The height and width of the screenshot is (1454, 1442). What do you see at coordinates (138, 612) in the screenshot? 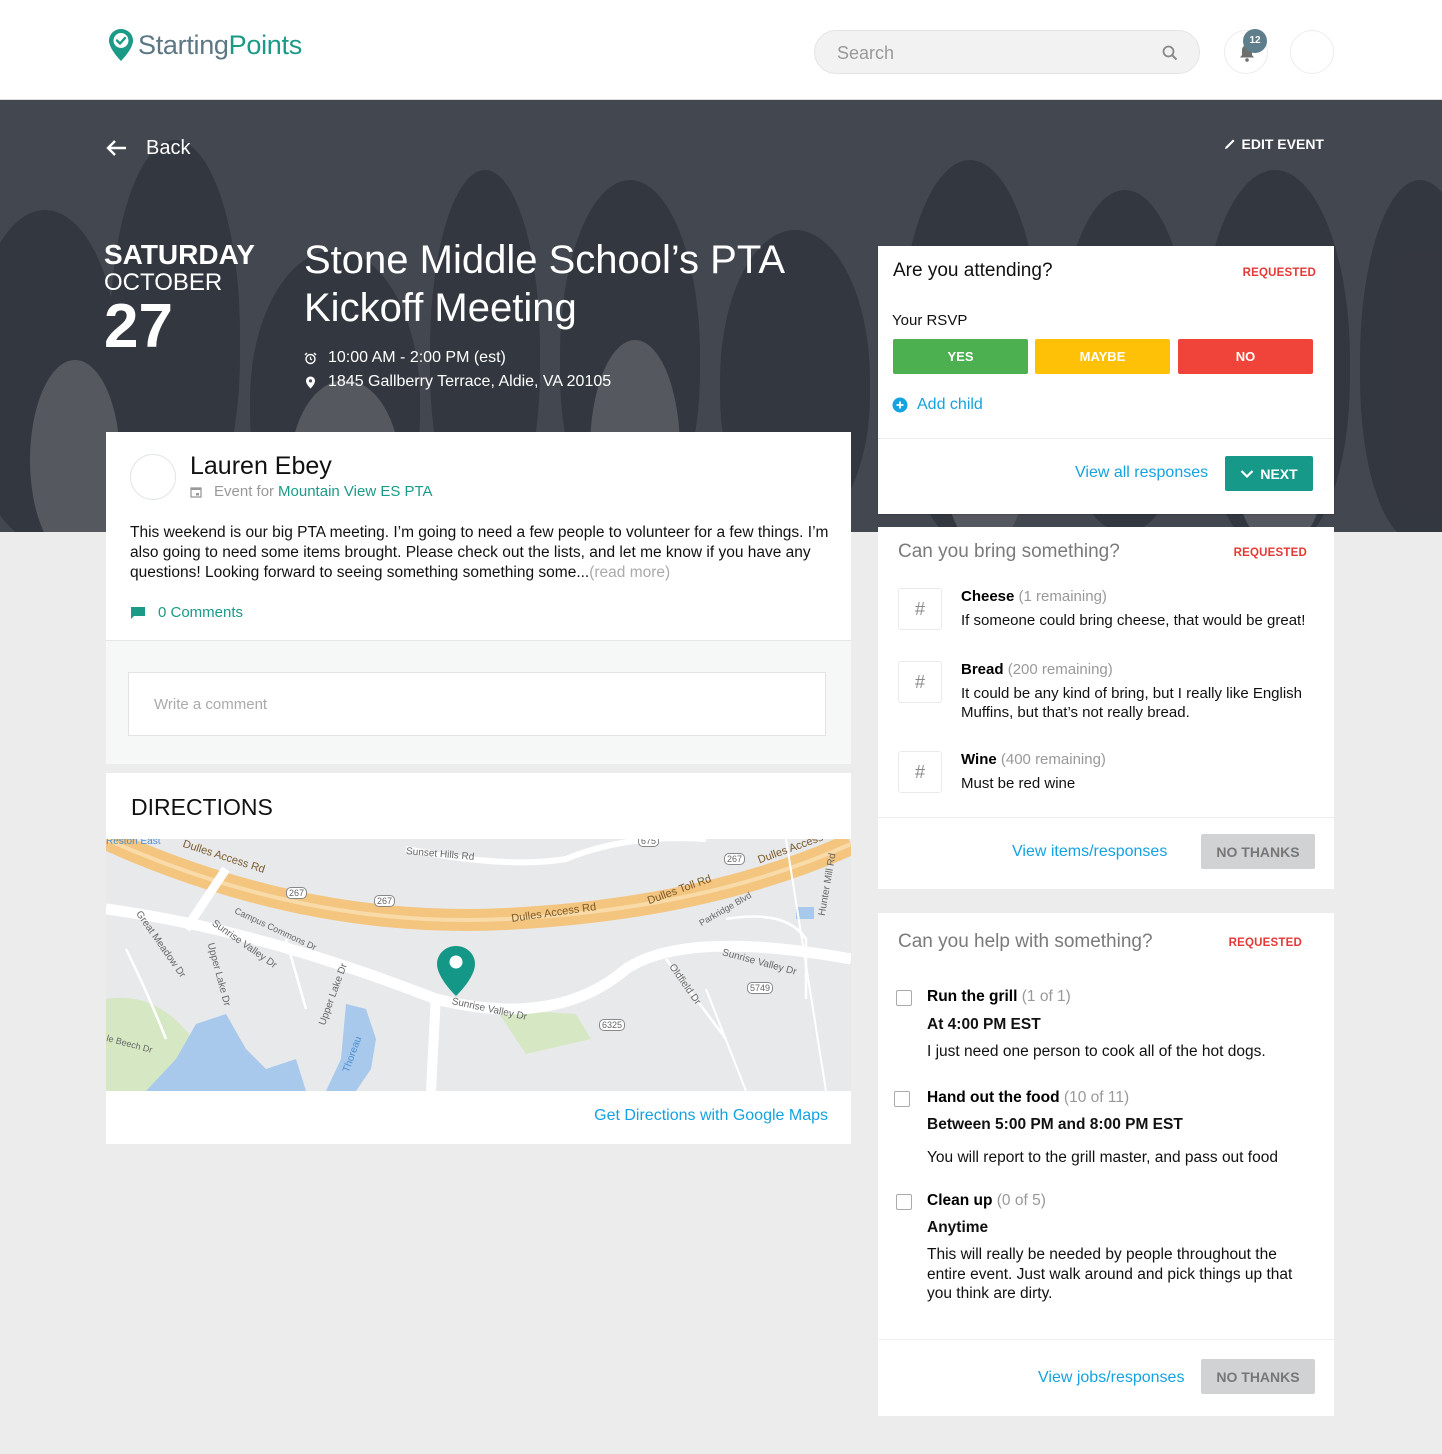
I see `comment-icon` at bounding box center [138, 612].